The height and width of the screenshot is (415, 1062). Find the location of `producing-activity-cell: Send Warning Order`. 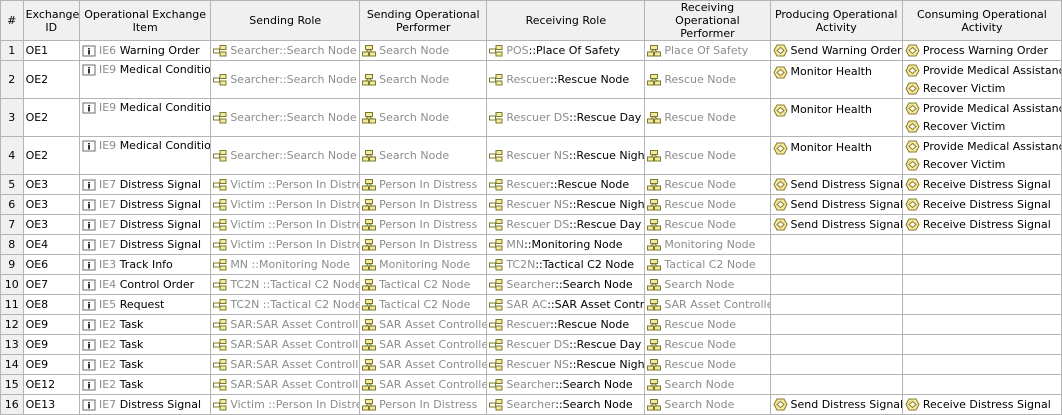

producing-activity-cell: Send Warning Order is located at coordinates (836, 50).